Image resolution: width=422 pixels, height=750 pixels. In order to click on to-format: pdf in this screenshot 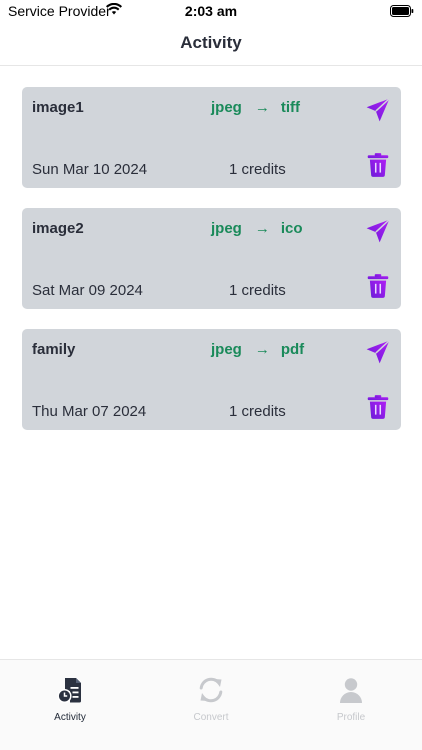, I will do `click(292, 349)`.